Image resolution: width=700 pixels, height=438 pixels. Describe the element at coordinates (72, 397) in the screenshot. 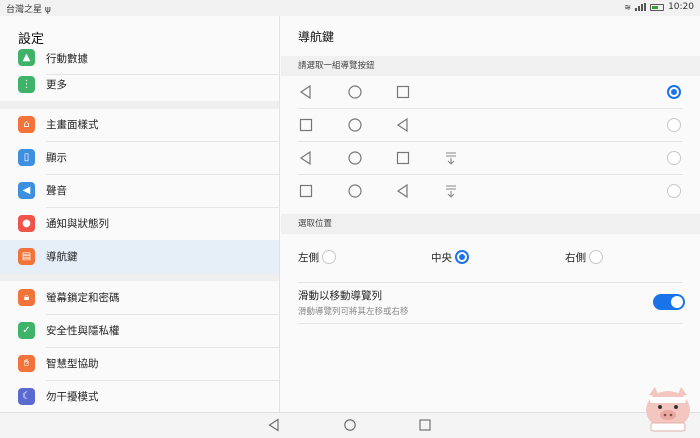

I see `sidebar-item-label: 勿干擾模式` at that location.